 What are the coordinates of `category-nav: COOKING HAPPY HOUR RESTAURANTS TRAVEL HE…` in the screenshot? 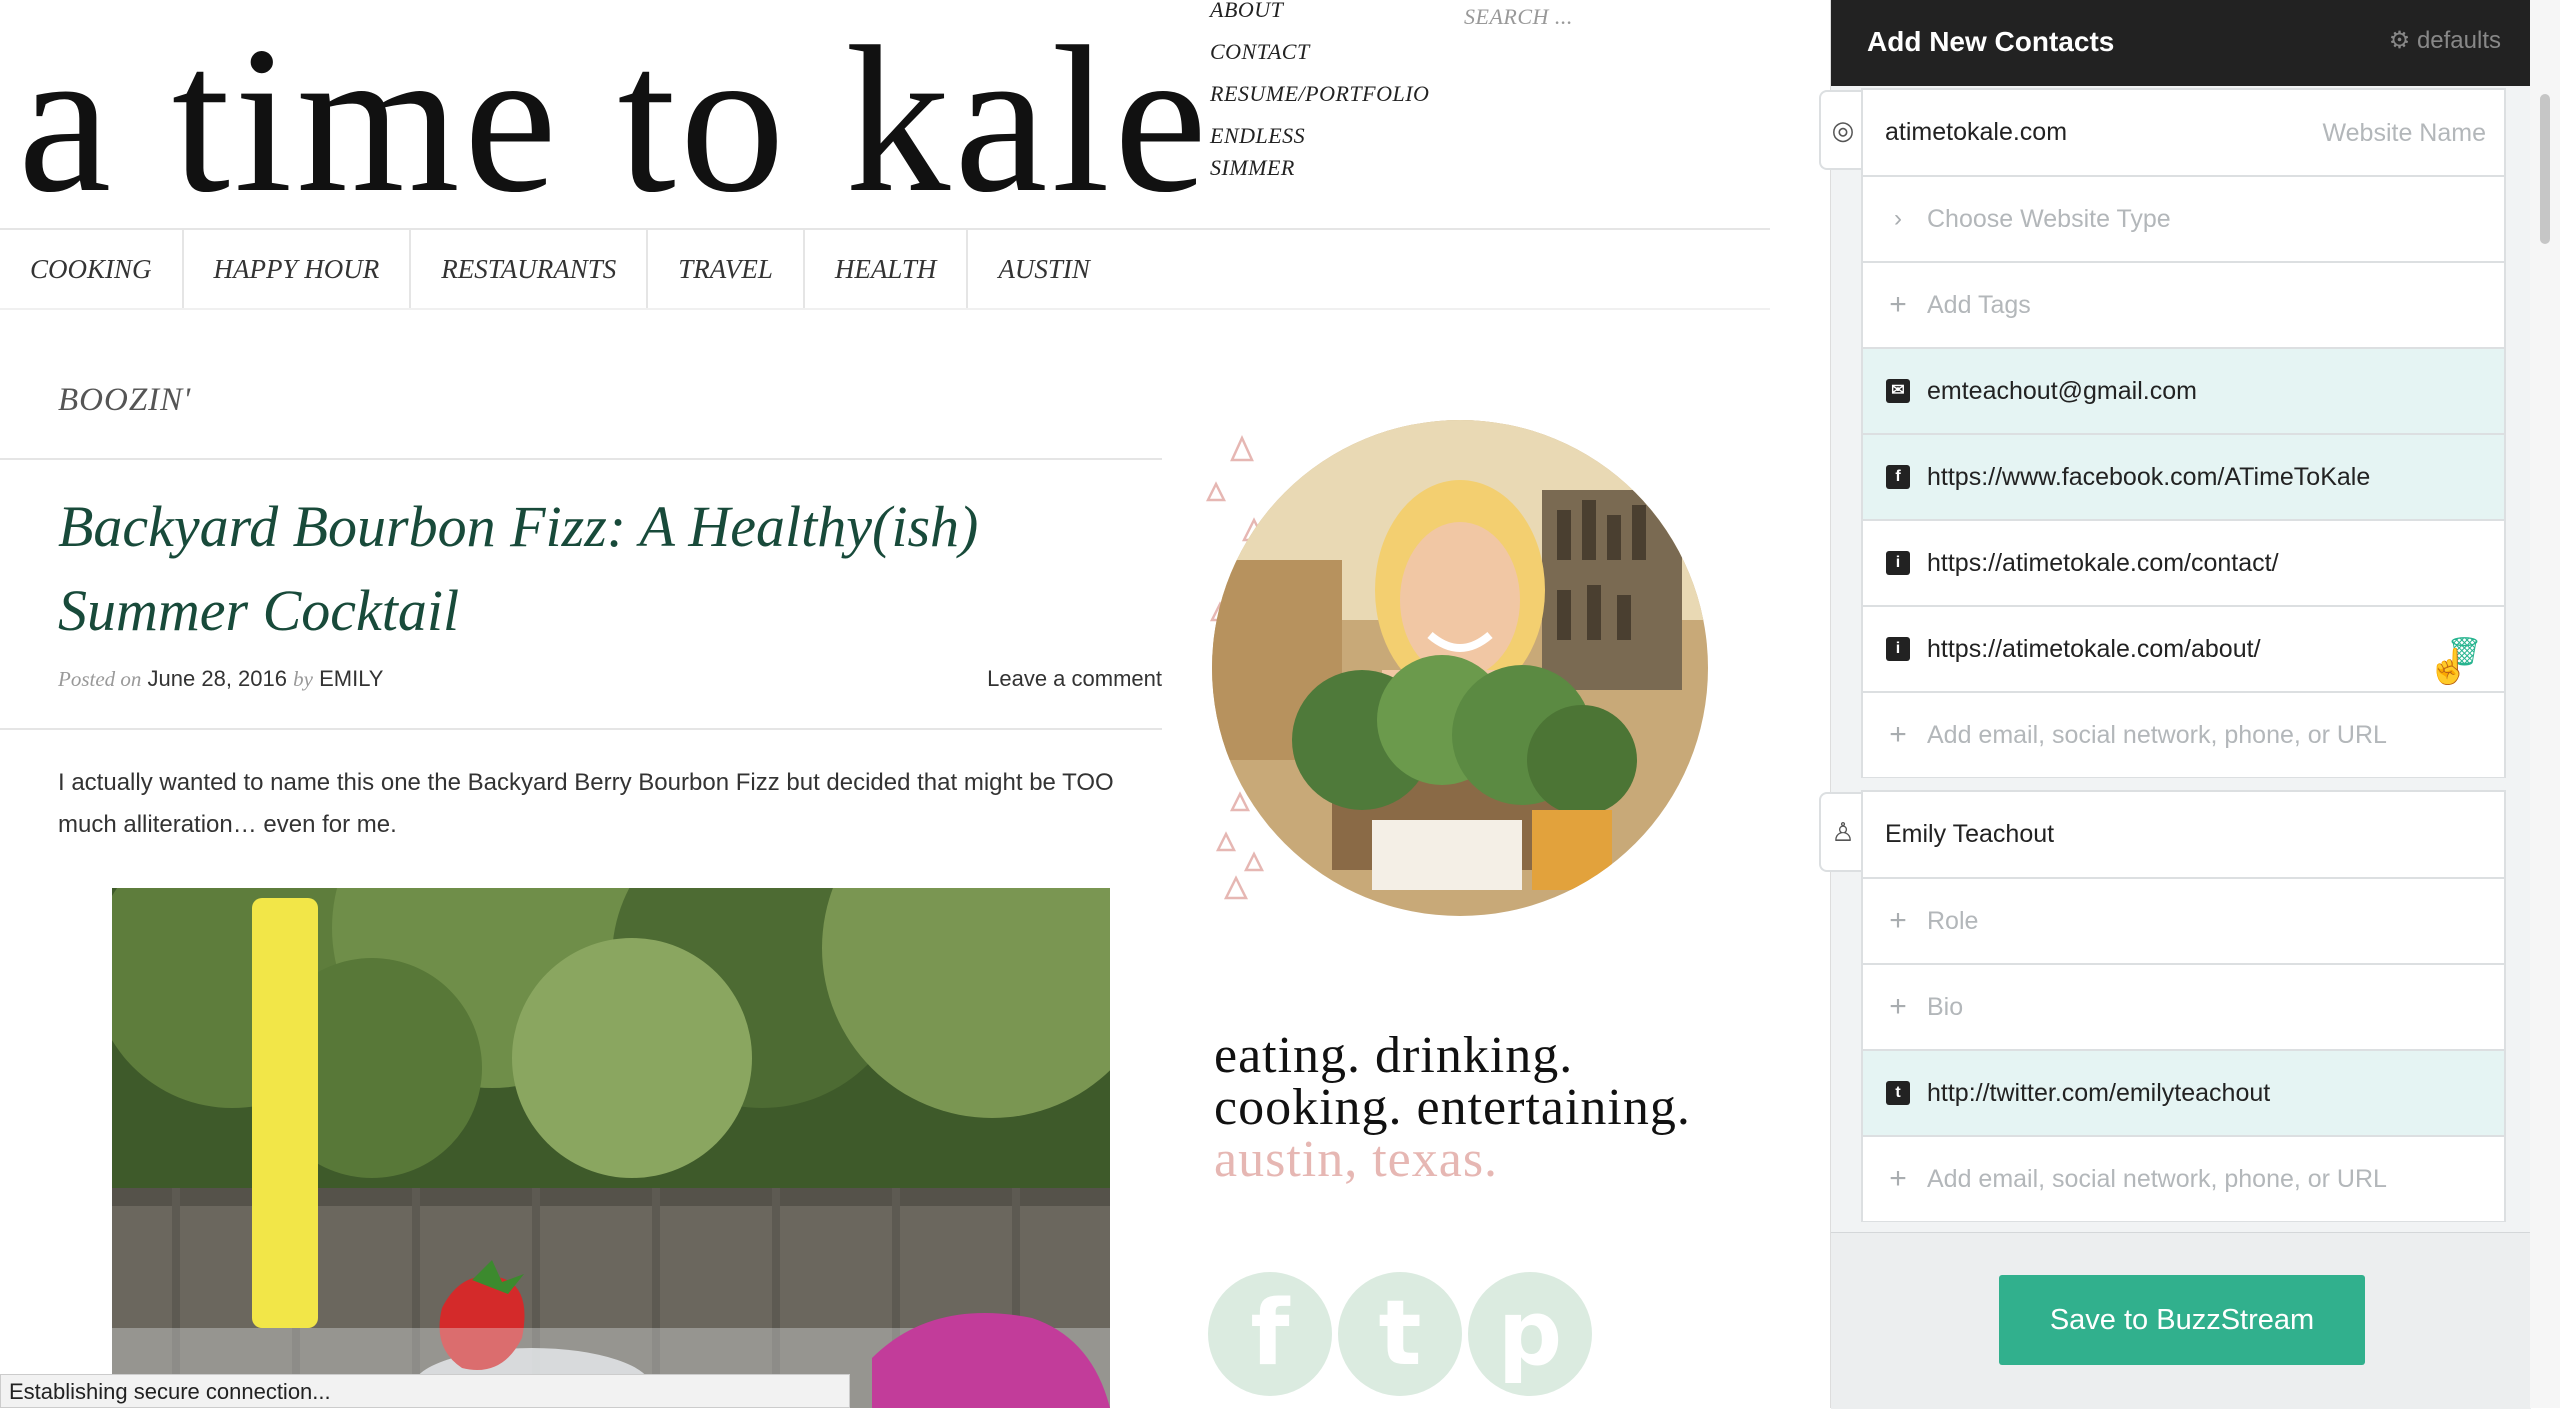 It's located at (560, 269).